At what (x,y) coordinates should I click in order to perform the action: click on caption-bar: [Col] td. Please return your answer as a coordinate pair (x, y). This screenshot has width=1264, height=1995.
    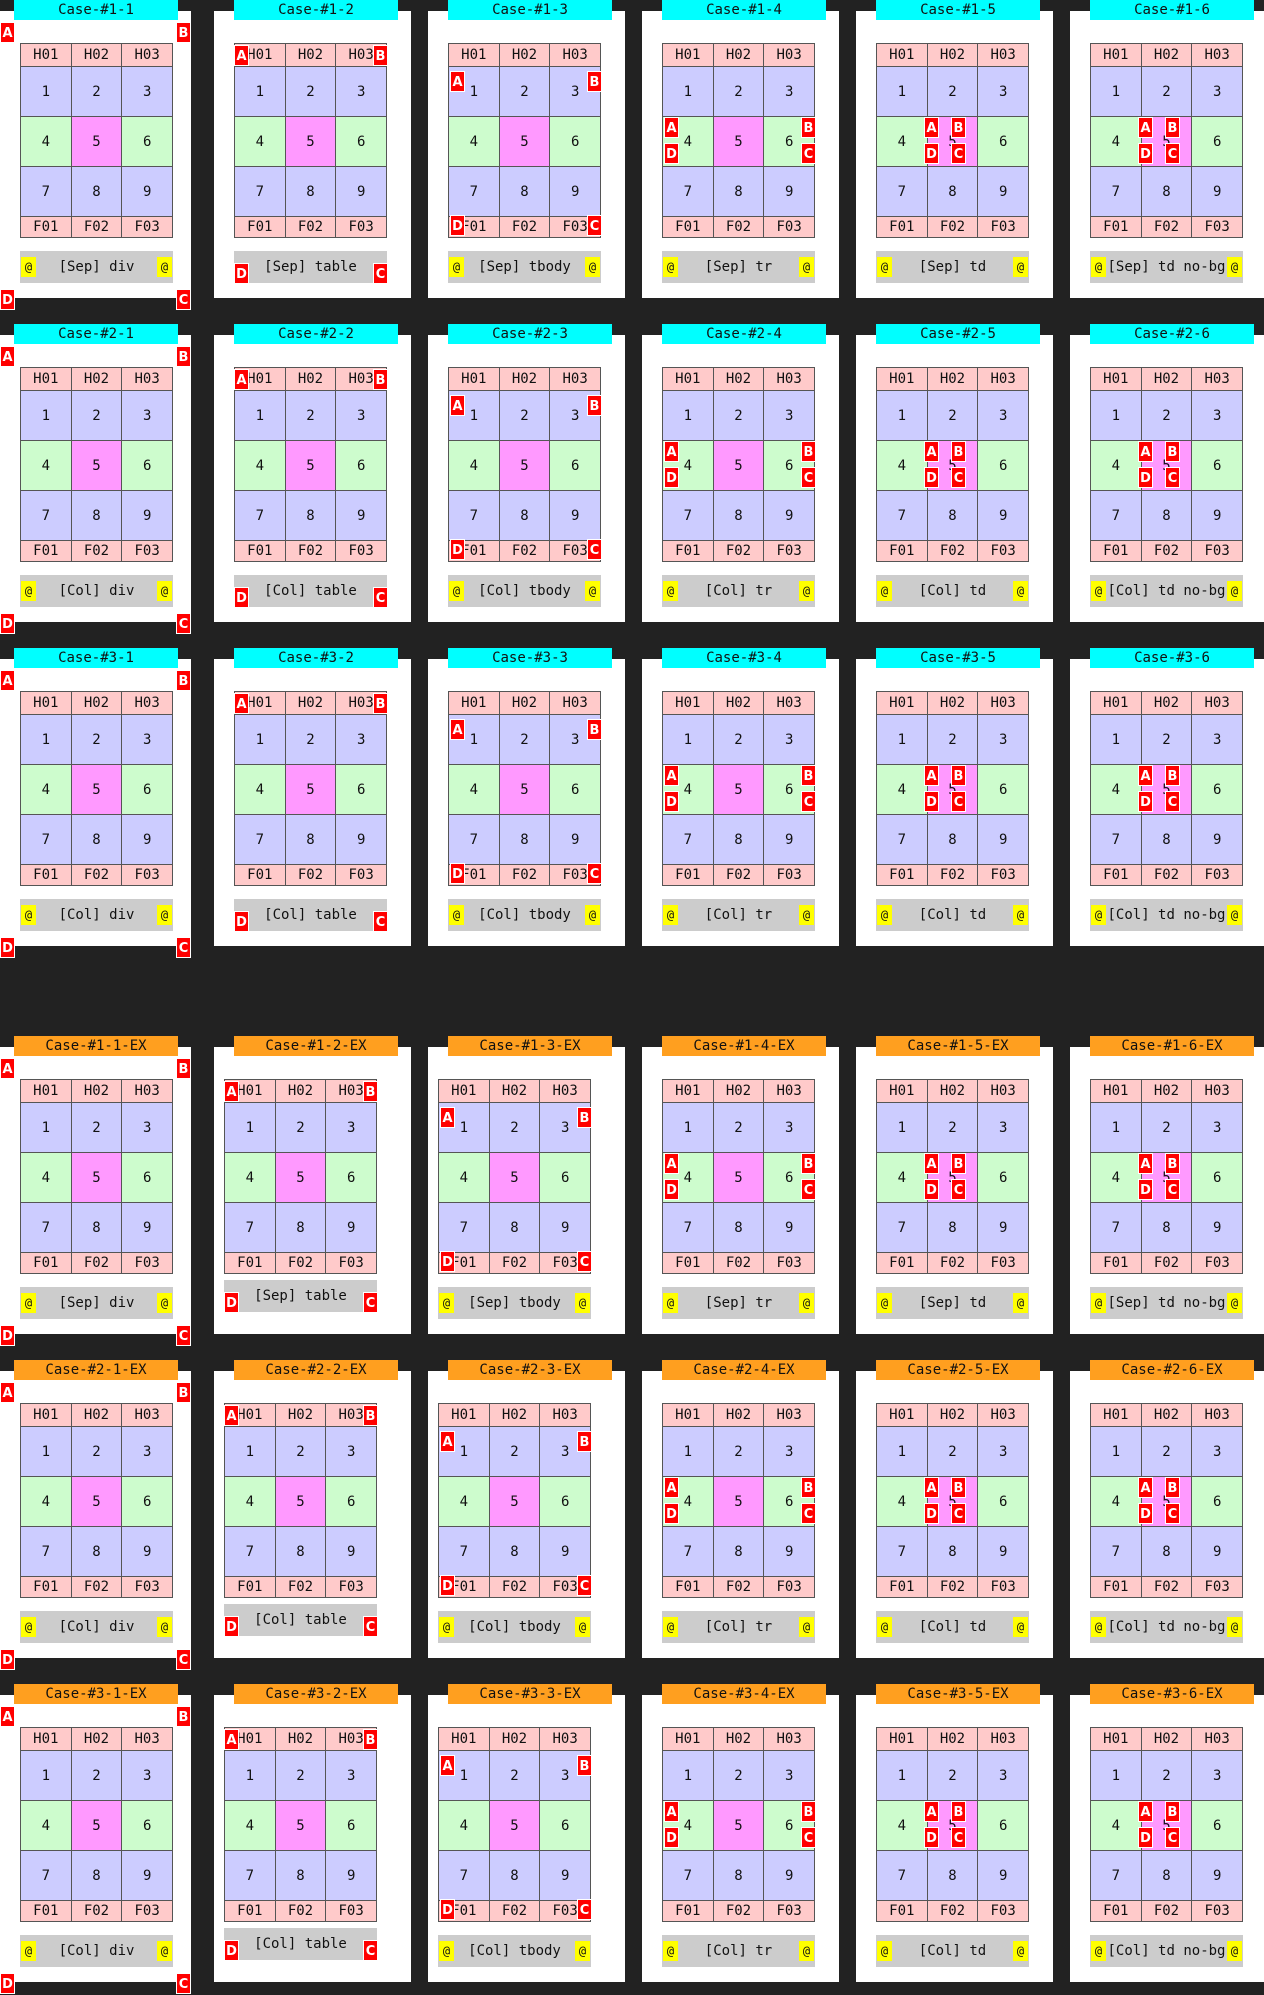
    Looking at the image, I should click on (952, 915).